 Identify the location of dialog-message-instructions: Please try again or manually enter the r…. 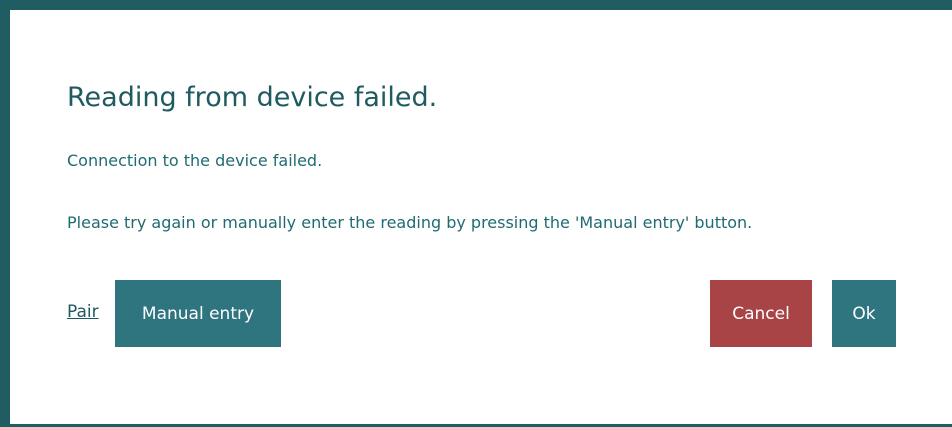
(410, 222).